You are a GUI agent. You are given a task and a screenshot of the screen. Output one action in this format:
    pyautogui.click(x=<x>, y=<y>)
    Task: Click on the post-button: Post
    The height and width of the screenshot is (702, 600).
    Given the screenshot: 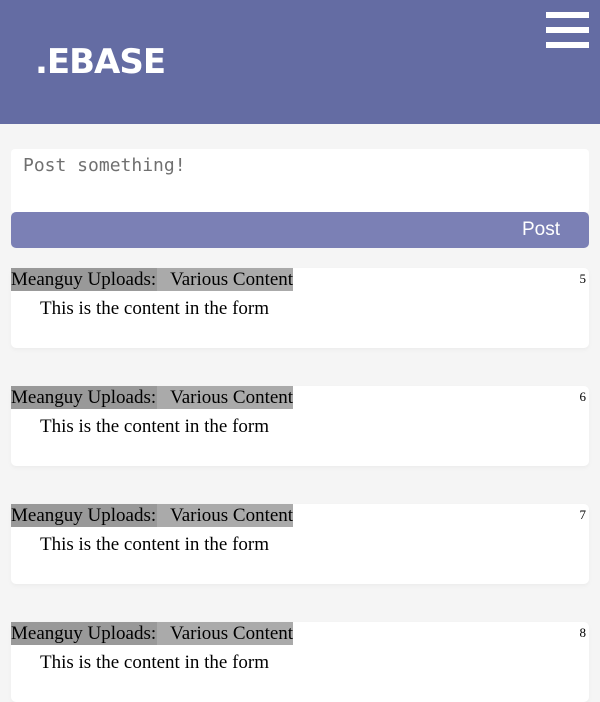 What is the action you would take?
    pyautogui.click(x=300, y=230)
    